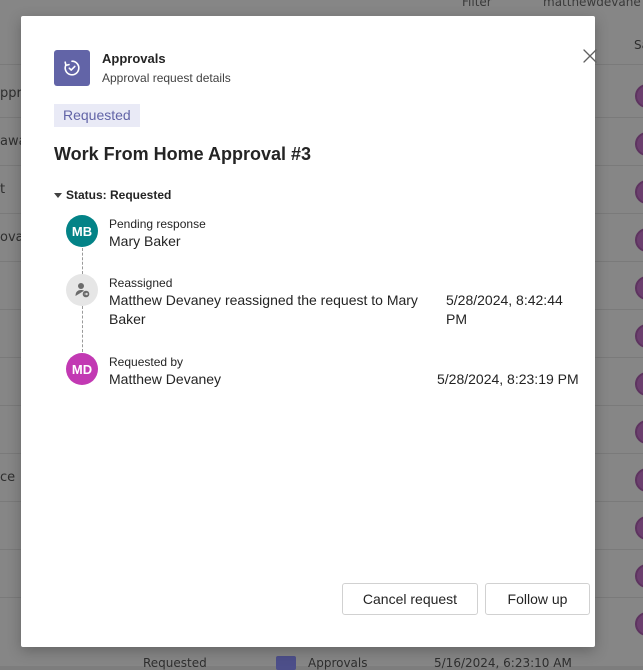  I want to click on status-badge: Requested, so click(97, 115).